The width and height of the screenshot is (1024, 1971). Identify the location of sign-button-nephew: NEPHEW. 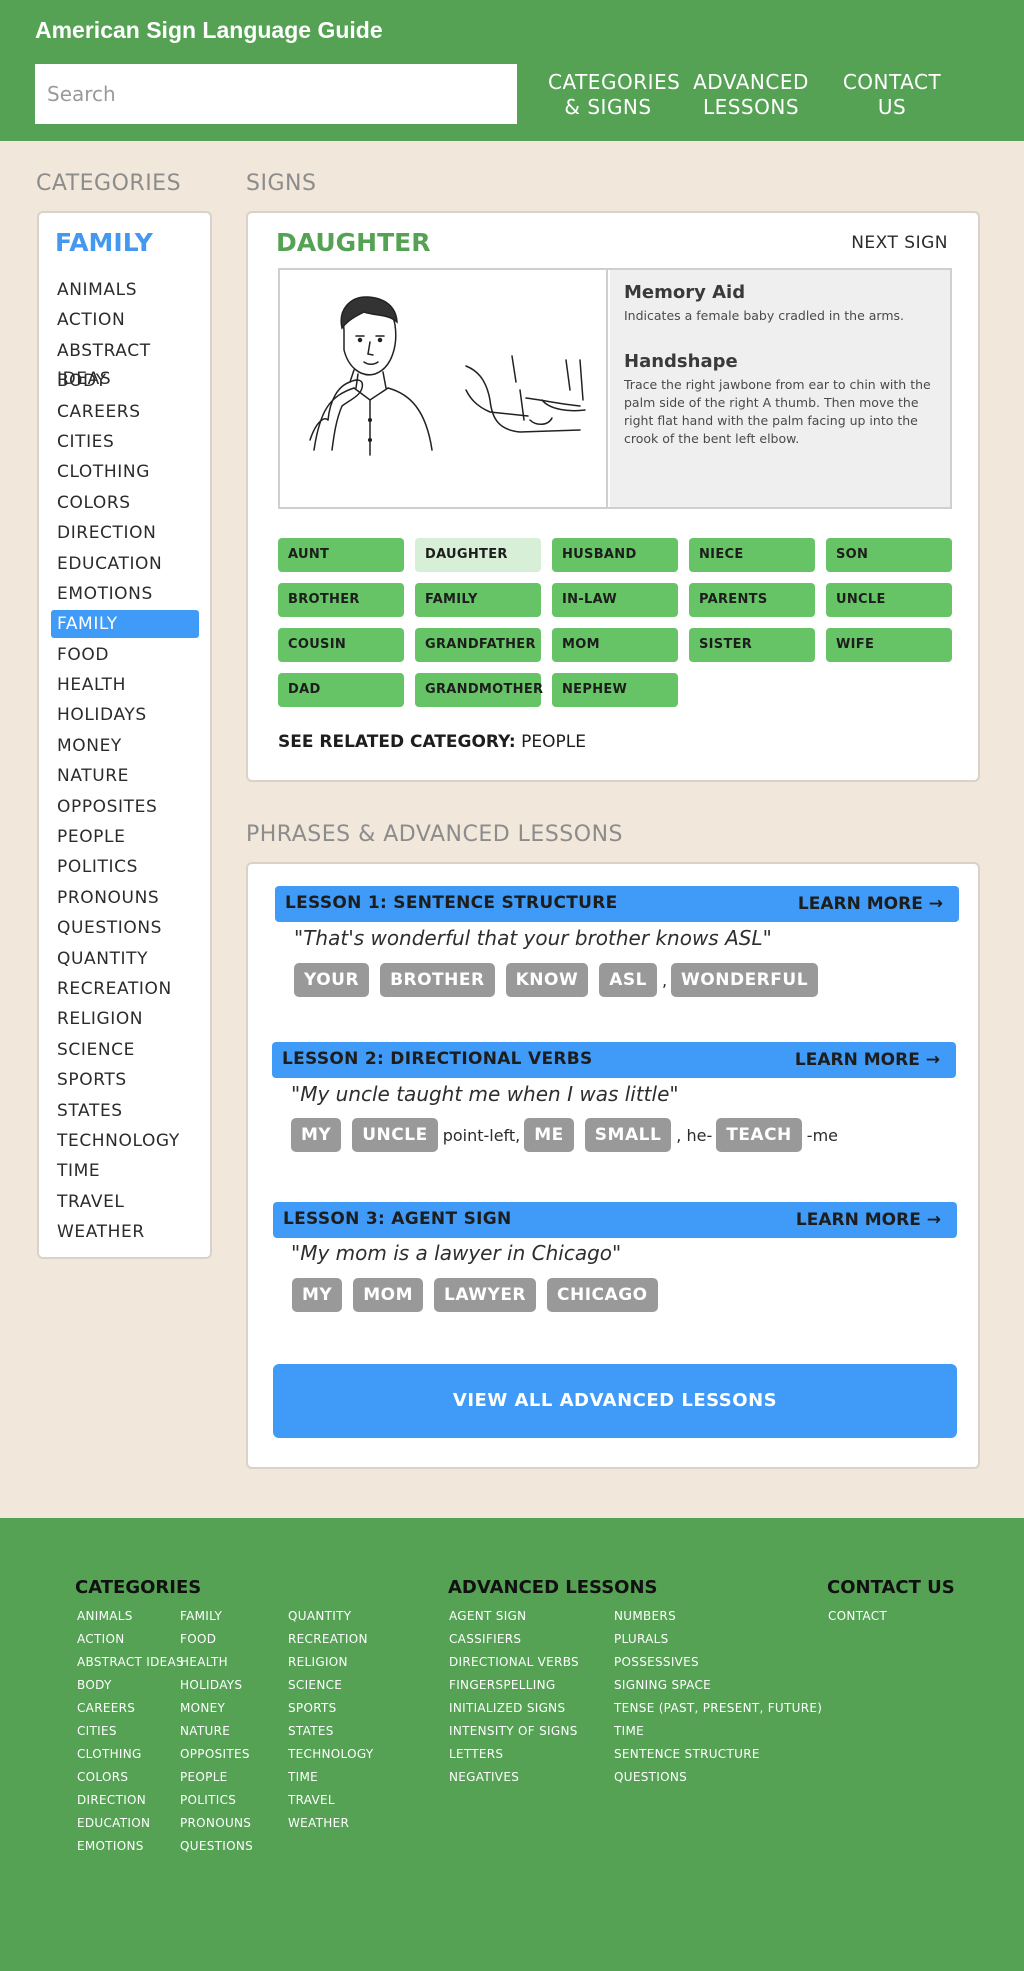
(615, 690).